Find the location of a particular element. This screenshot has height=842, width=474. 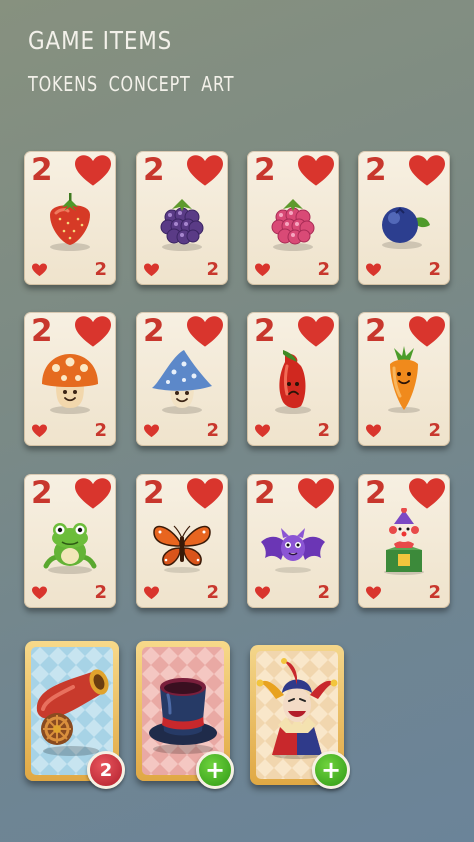

card-jack-in-the-box: 2 2 is located at coordinates (404, 541).